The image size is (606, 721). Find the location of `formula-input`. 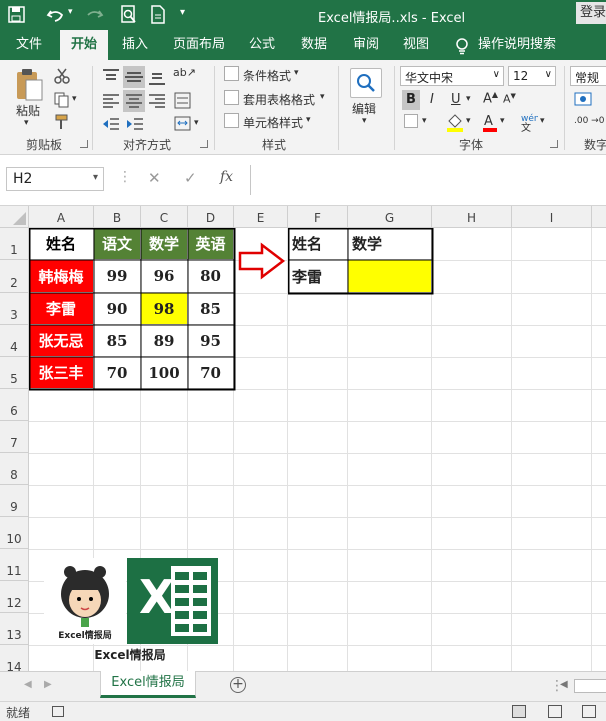

formula-input is located at coordinates (428, 180).